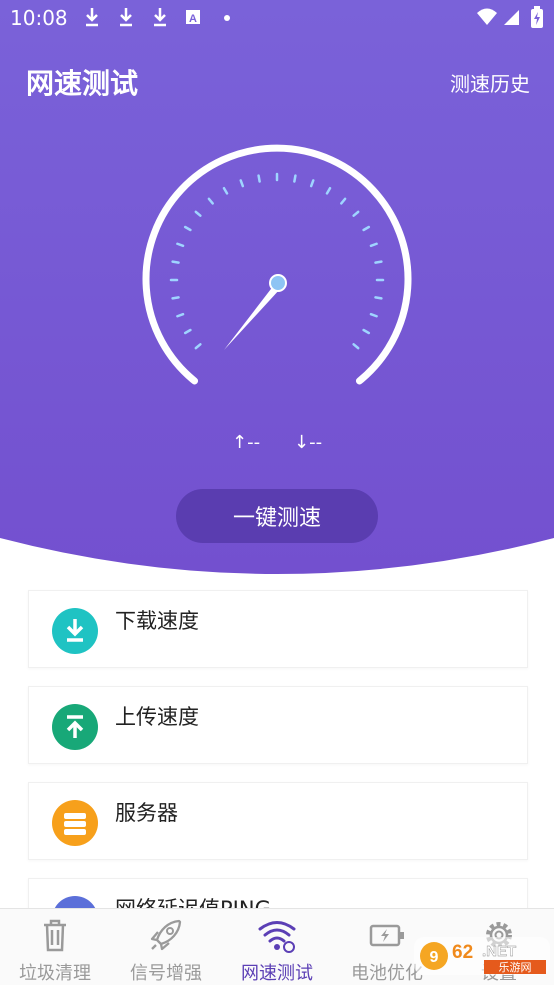 The width and height of the screenshot is (554, 985). Describe the element at coordinates (55, 973) in the screenshot. I see `tab-label: 垃圾清理` at that location.